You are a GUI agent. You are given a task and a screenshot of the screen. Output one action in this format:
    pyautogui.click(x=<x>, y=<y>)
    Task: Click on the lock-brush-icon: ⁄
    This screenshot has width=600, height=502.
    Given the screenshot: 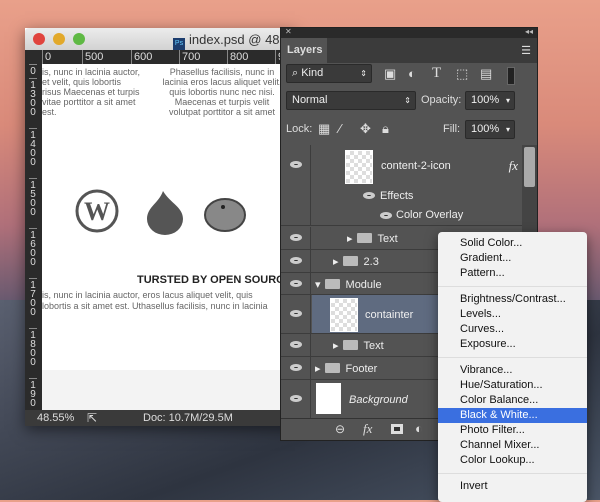 What is the action you would take?
    pyautogui.click(x=340, y=128)
    